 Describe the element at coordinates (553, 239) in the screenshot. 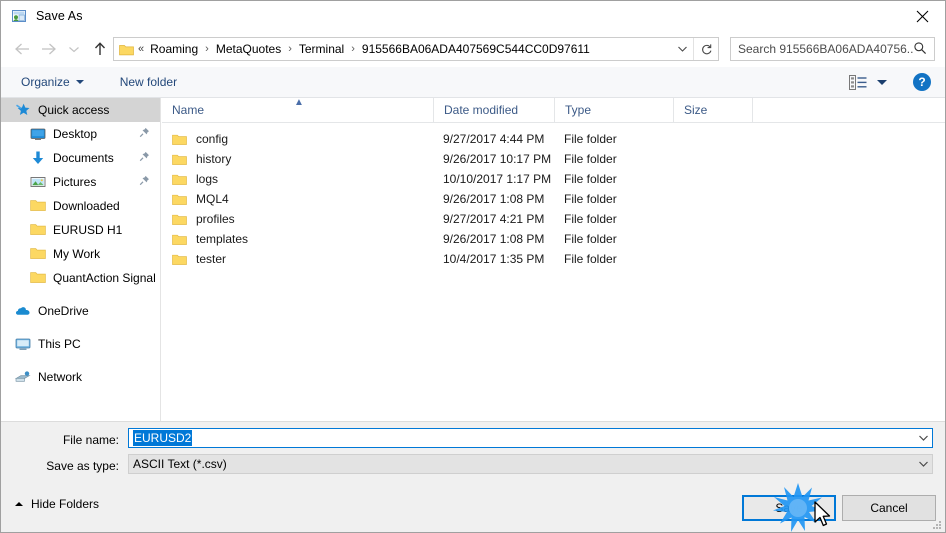

I see `table-row: templates 9/26/2017 1:08 PM File folder` at that location.